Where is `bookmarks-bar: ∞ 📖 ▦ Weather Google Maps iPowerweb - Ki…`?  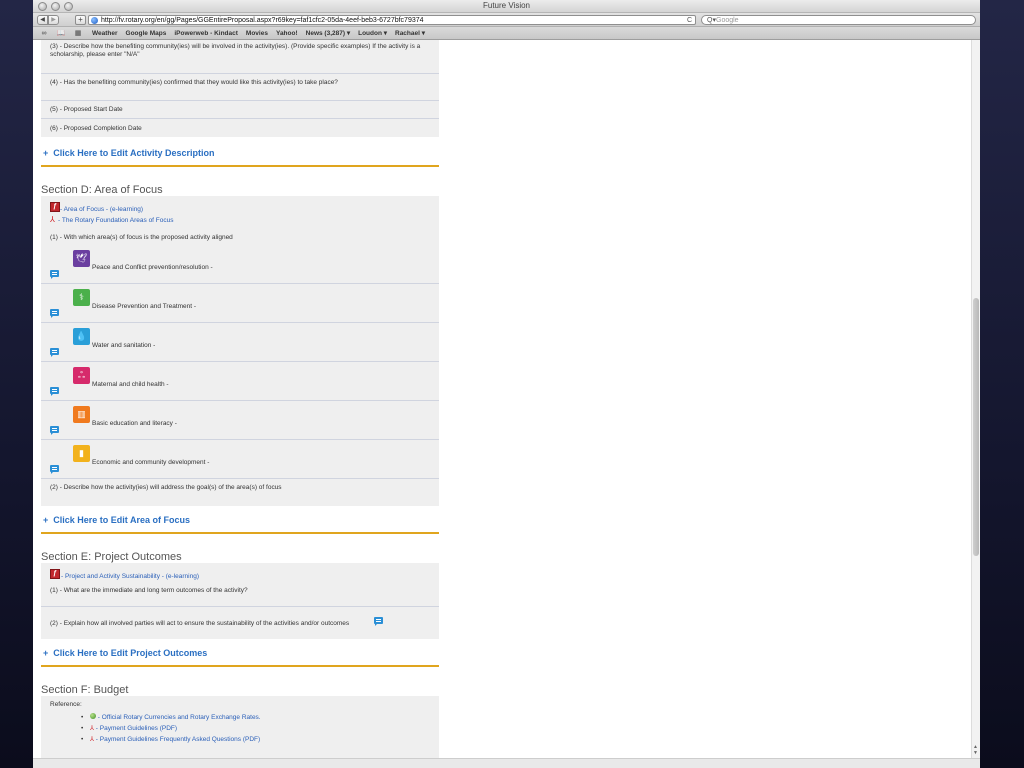 bookmarks-bar: ∞ 📖 ▦ Weather Google Maps iPowerweb - Ki… is located at coordinates (506, 33).